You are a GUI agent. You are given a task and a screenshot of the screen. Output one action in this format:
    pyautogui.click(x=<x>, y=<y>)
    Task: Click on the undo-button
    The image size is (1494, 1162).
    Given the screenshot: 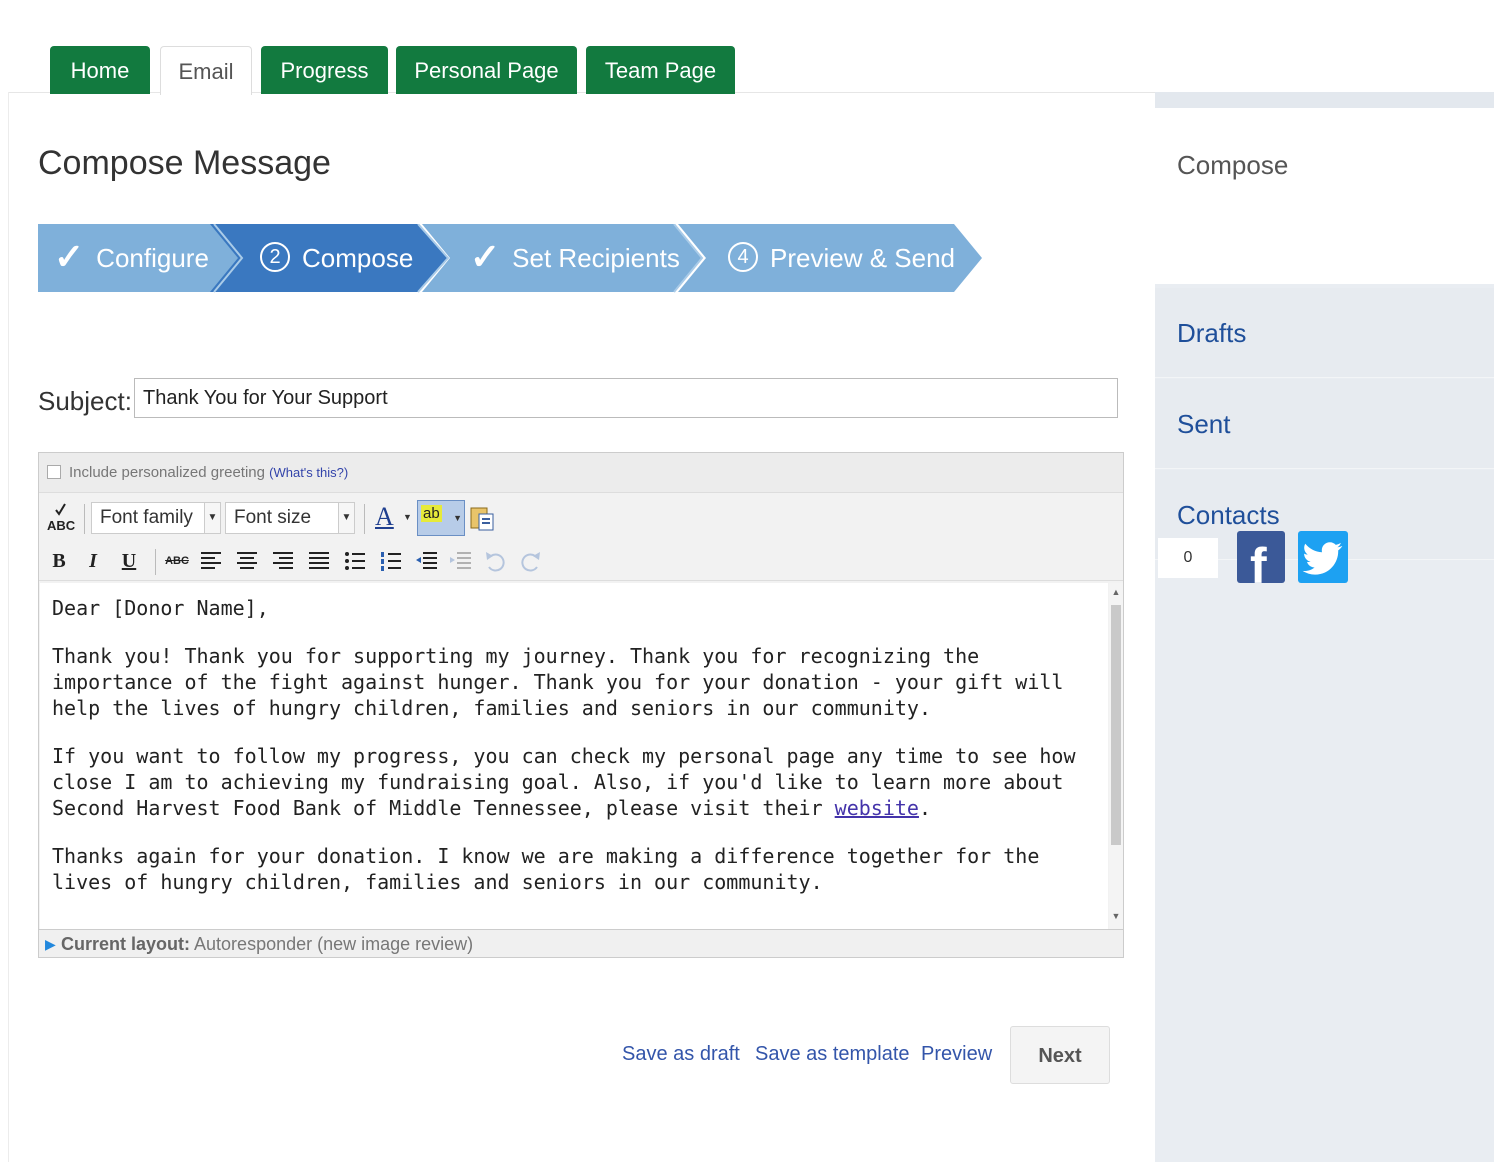 What is the action you would take?
    pyautogui.click(x=496, y=561)
    